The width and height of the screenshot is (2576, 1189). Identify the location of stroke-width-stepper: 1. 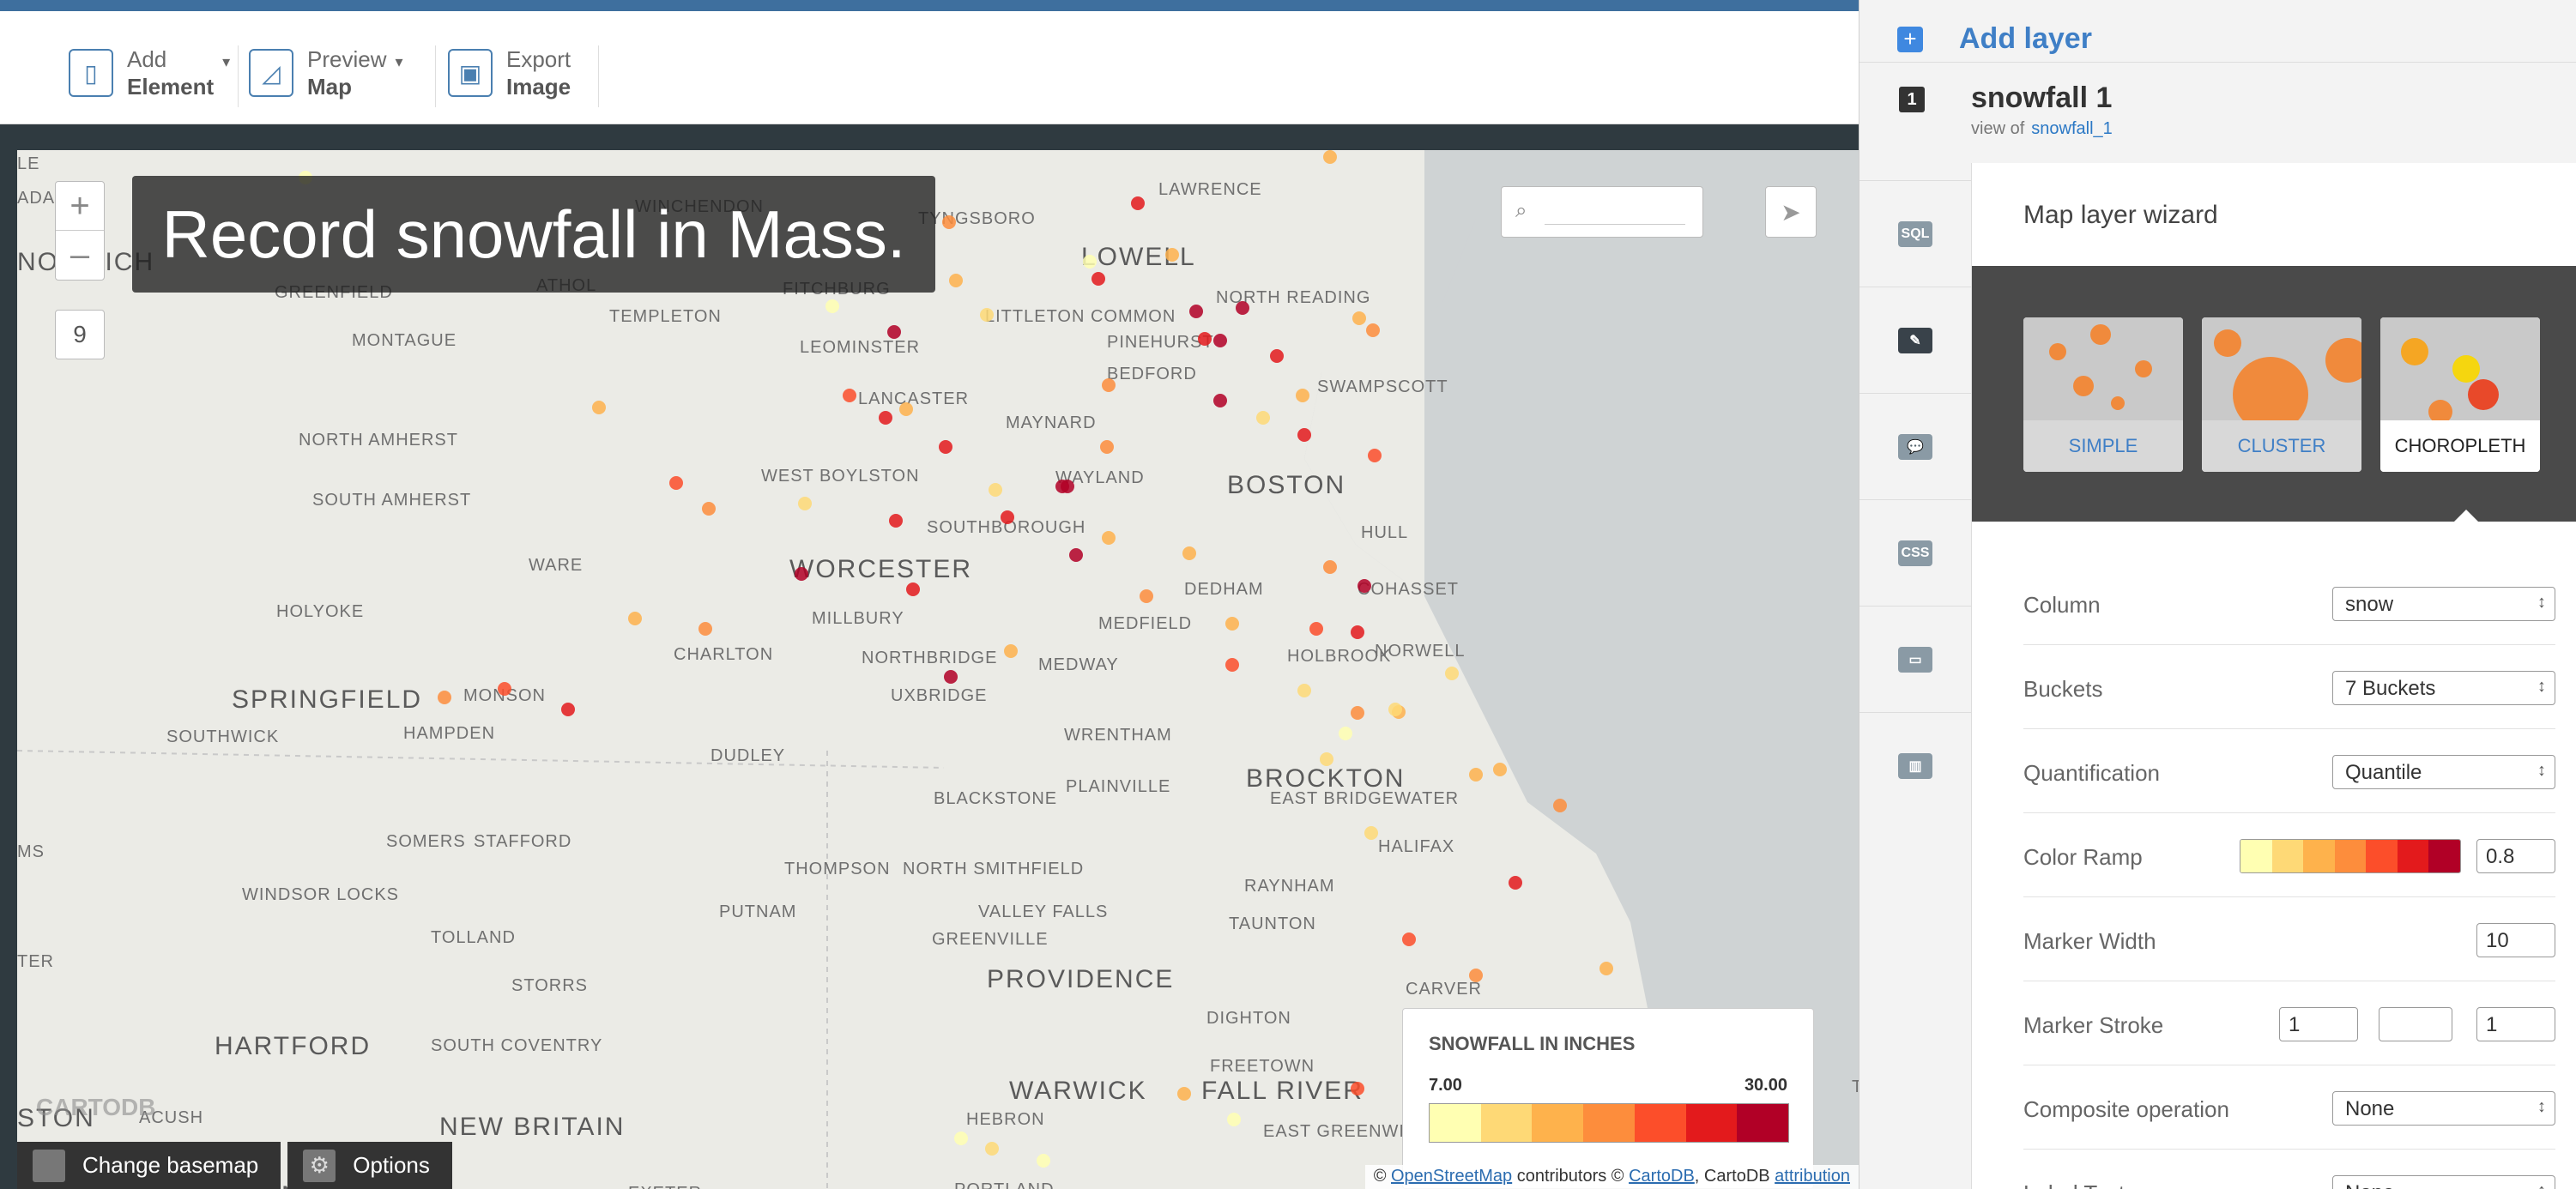
(2318, 1024).